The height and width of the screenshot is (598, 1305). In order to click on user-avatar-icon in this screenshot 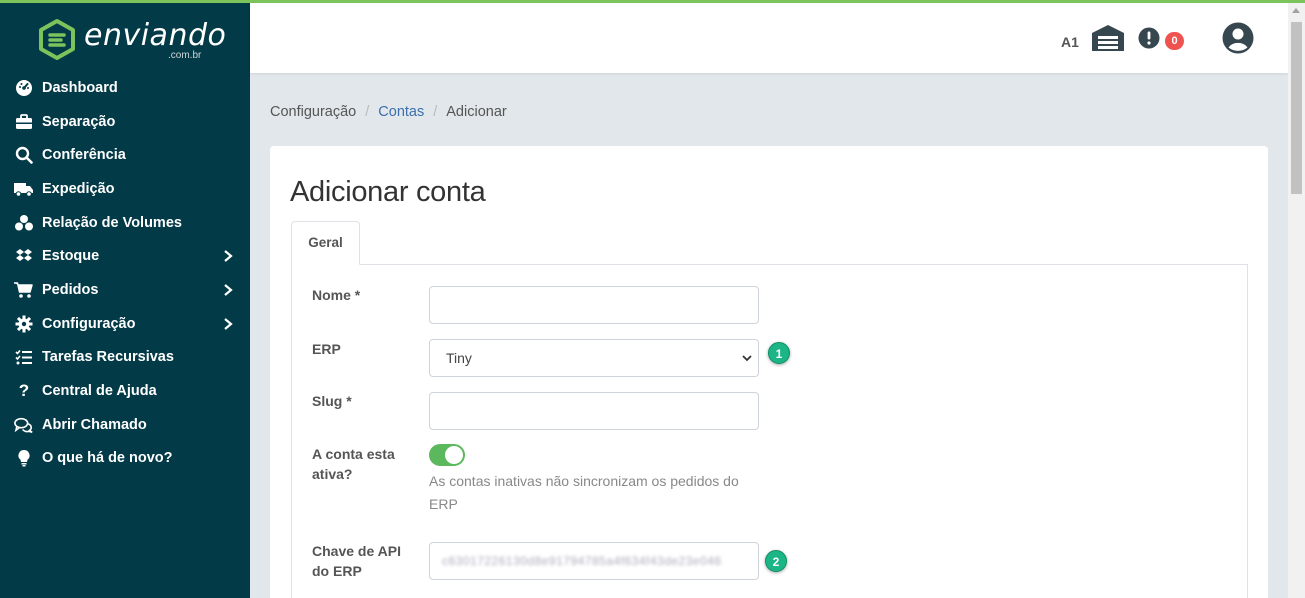, I will do `click(1238, 38)`.